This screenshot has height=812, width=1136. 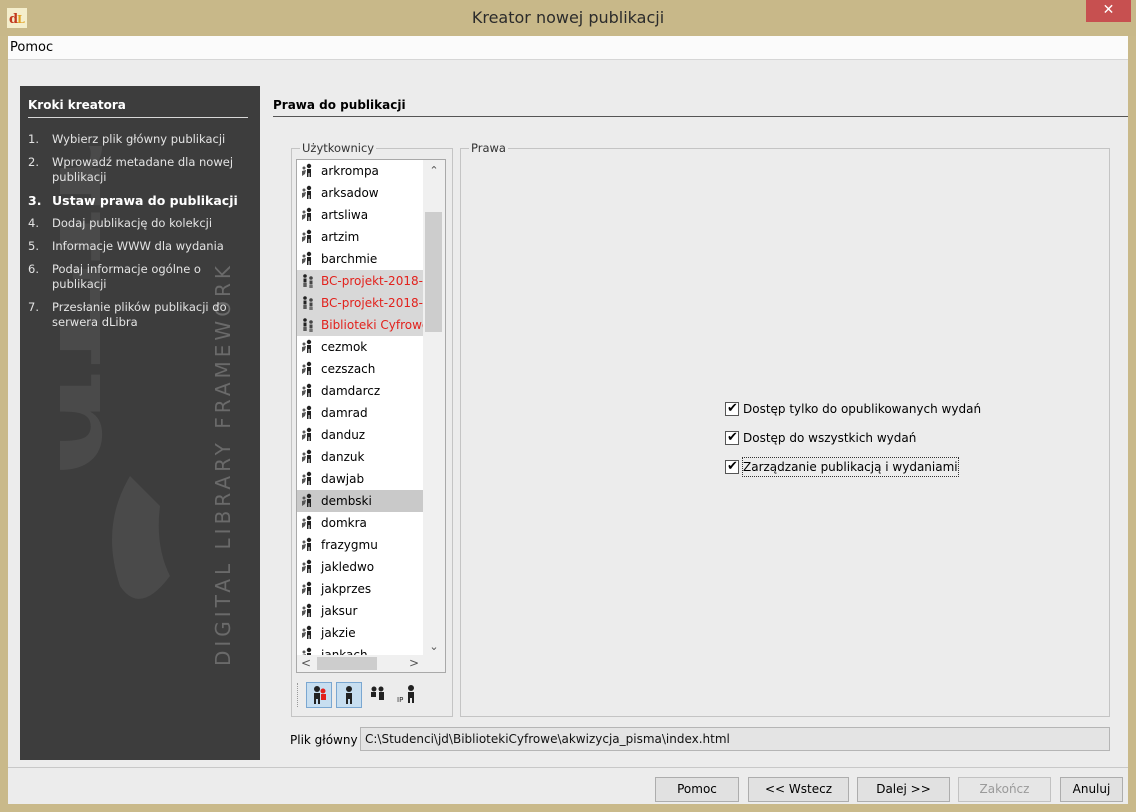 What do you see at coordinates (319, 695) in the screenshot?
I see `show-all-filter-button` at bounding box center [319, 695].